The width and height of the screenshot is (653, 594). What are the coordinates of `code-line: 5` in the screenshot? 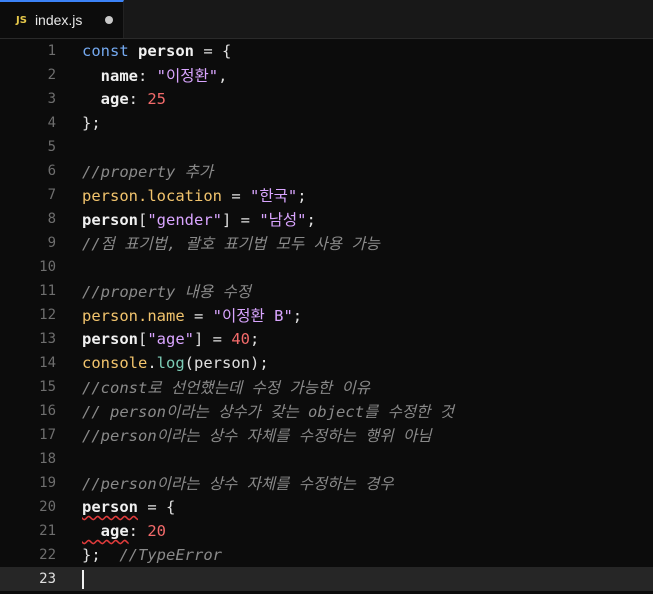 It's located at (326, 147).